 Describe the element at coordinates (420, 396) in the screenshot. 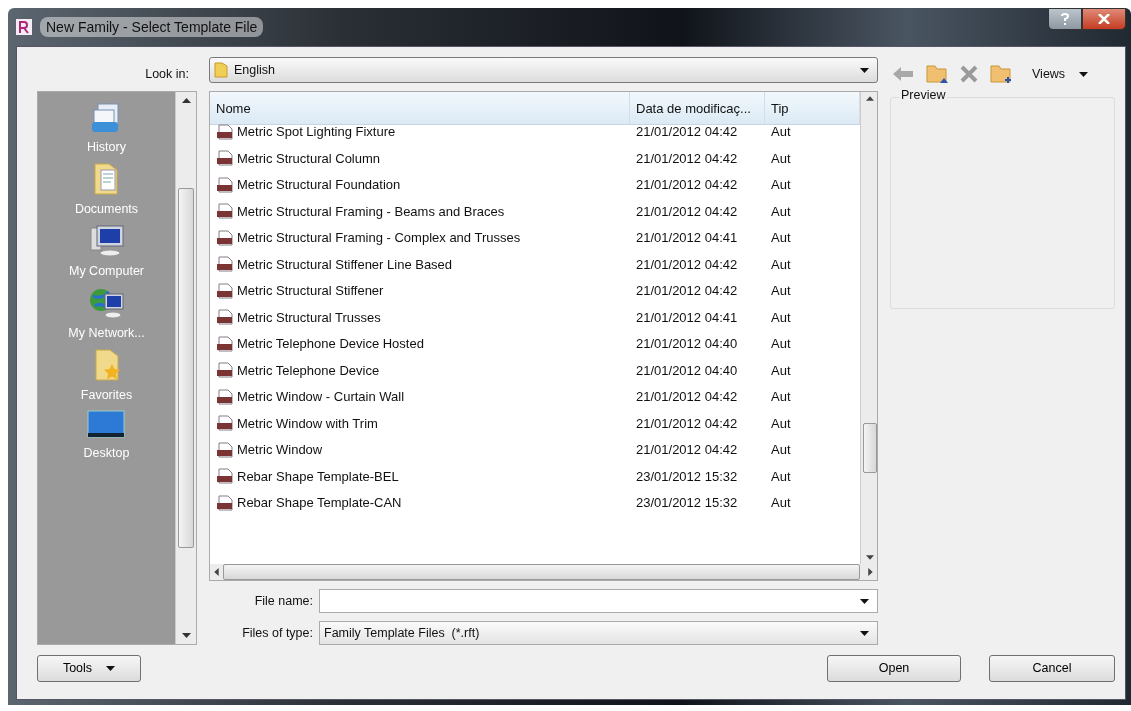

I see `file-name-cell: Metric Window - Curtain Wall` at that location.